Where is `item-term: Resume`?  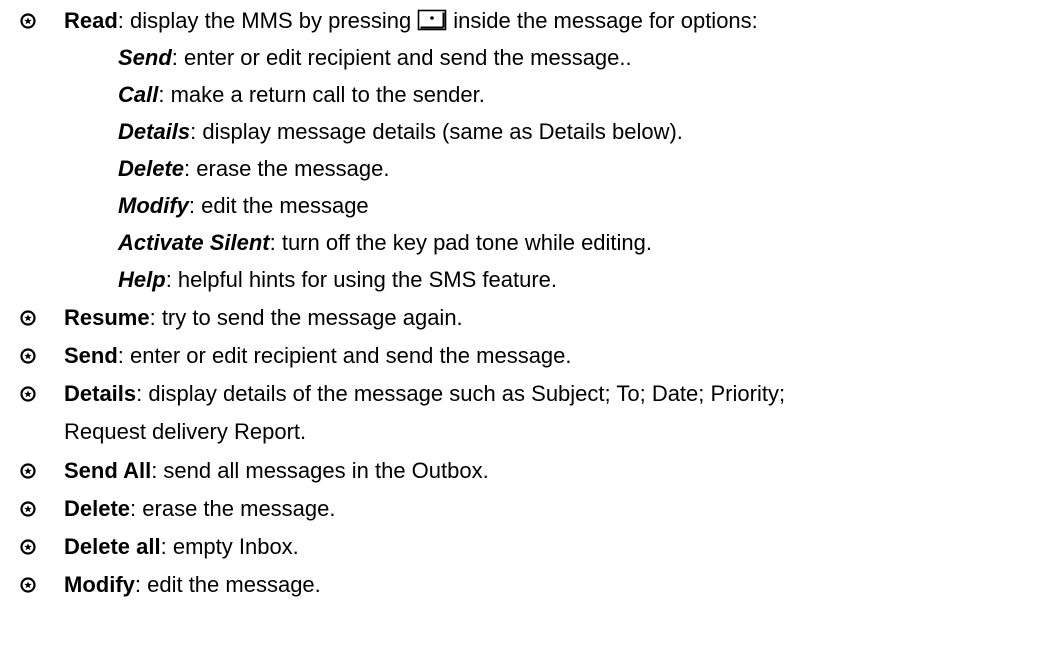
item-term: Resume is located at coordinates (107, 317).